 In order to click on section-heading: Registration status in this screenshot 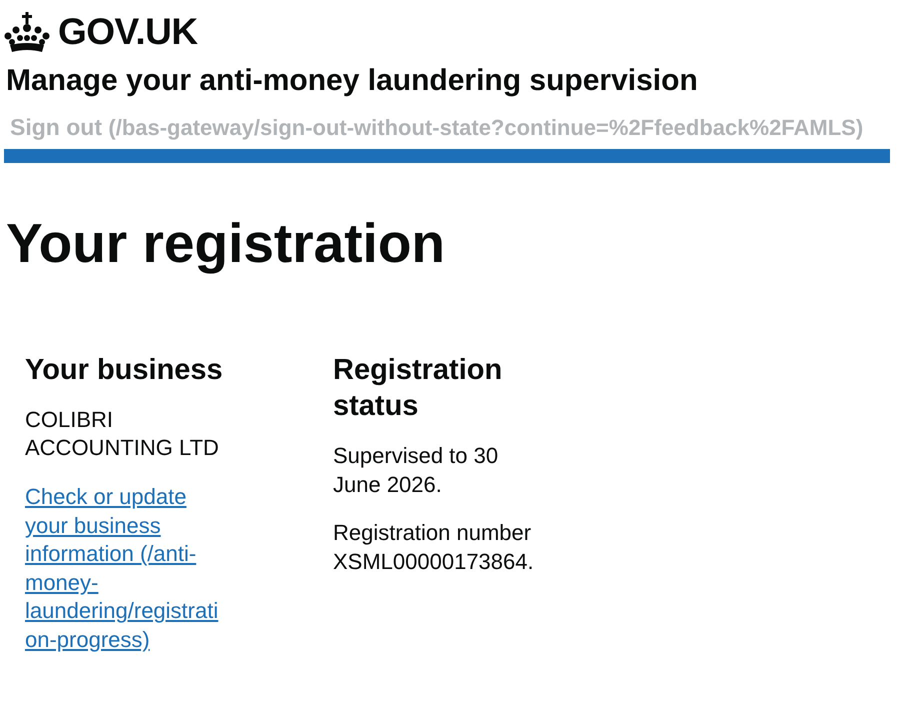, I will do `click(418, 388)`.